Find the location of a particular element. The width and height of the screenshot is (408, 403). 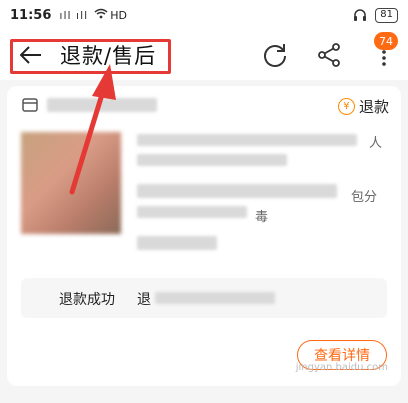

refresh-button is located at coordinates (275, 55).